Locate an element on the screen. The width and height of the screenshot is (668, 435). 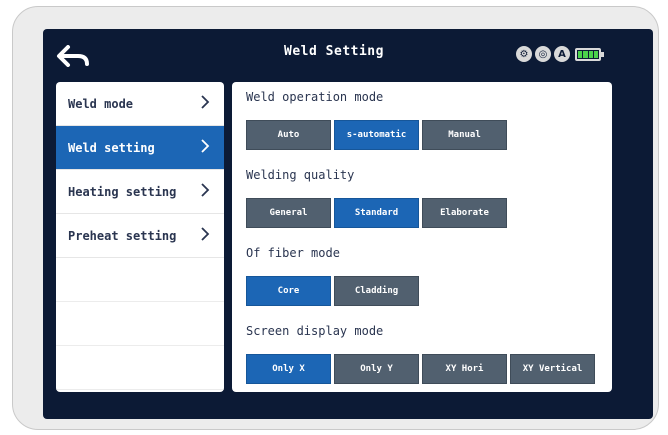
option-button-xy-vertical: XY Vertical is located at coordinates (552, 369).